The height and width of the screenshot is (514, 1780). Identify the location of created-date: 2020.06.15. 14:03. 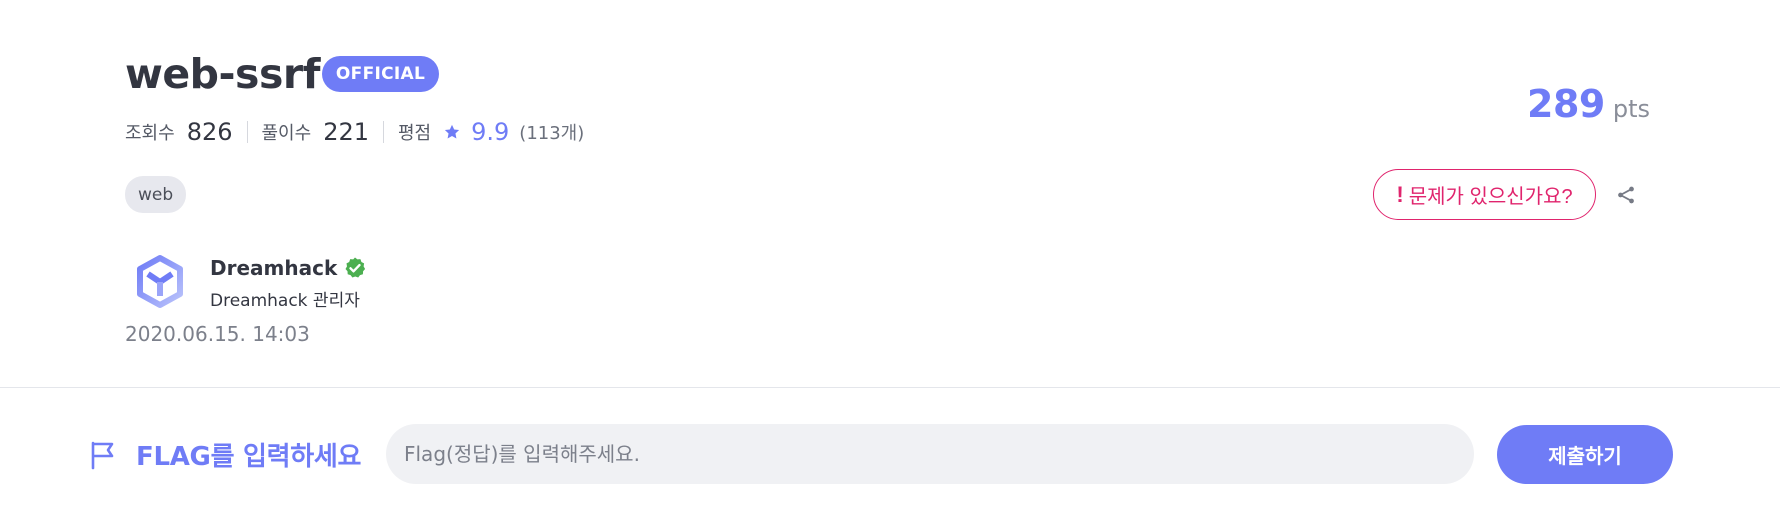
(217, 334).